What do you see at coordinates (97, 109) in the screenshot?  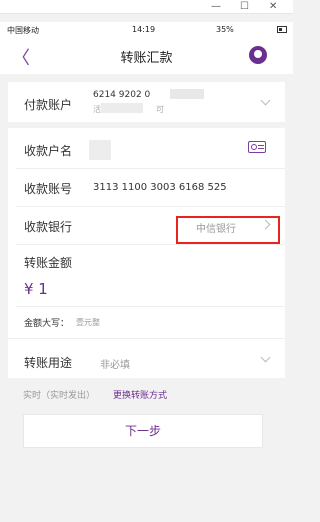 I see `payer-account-status: 活` at bounding box center [97, 109].